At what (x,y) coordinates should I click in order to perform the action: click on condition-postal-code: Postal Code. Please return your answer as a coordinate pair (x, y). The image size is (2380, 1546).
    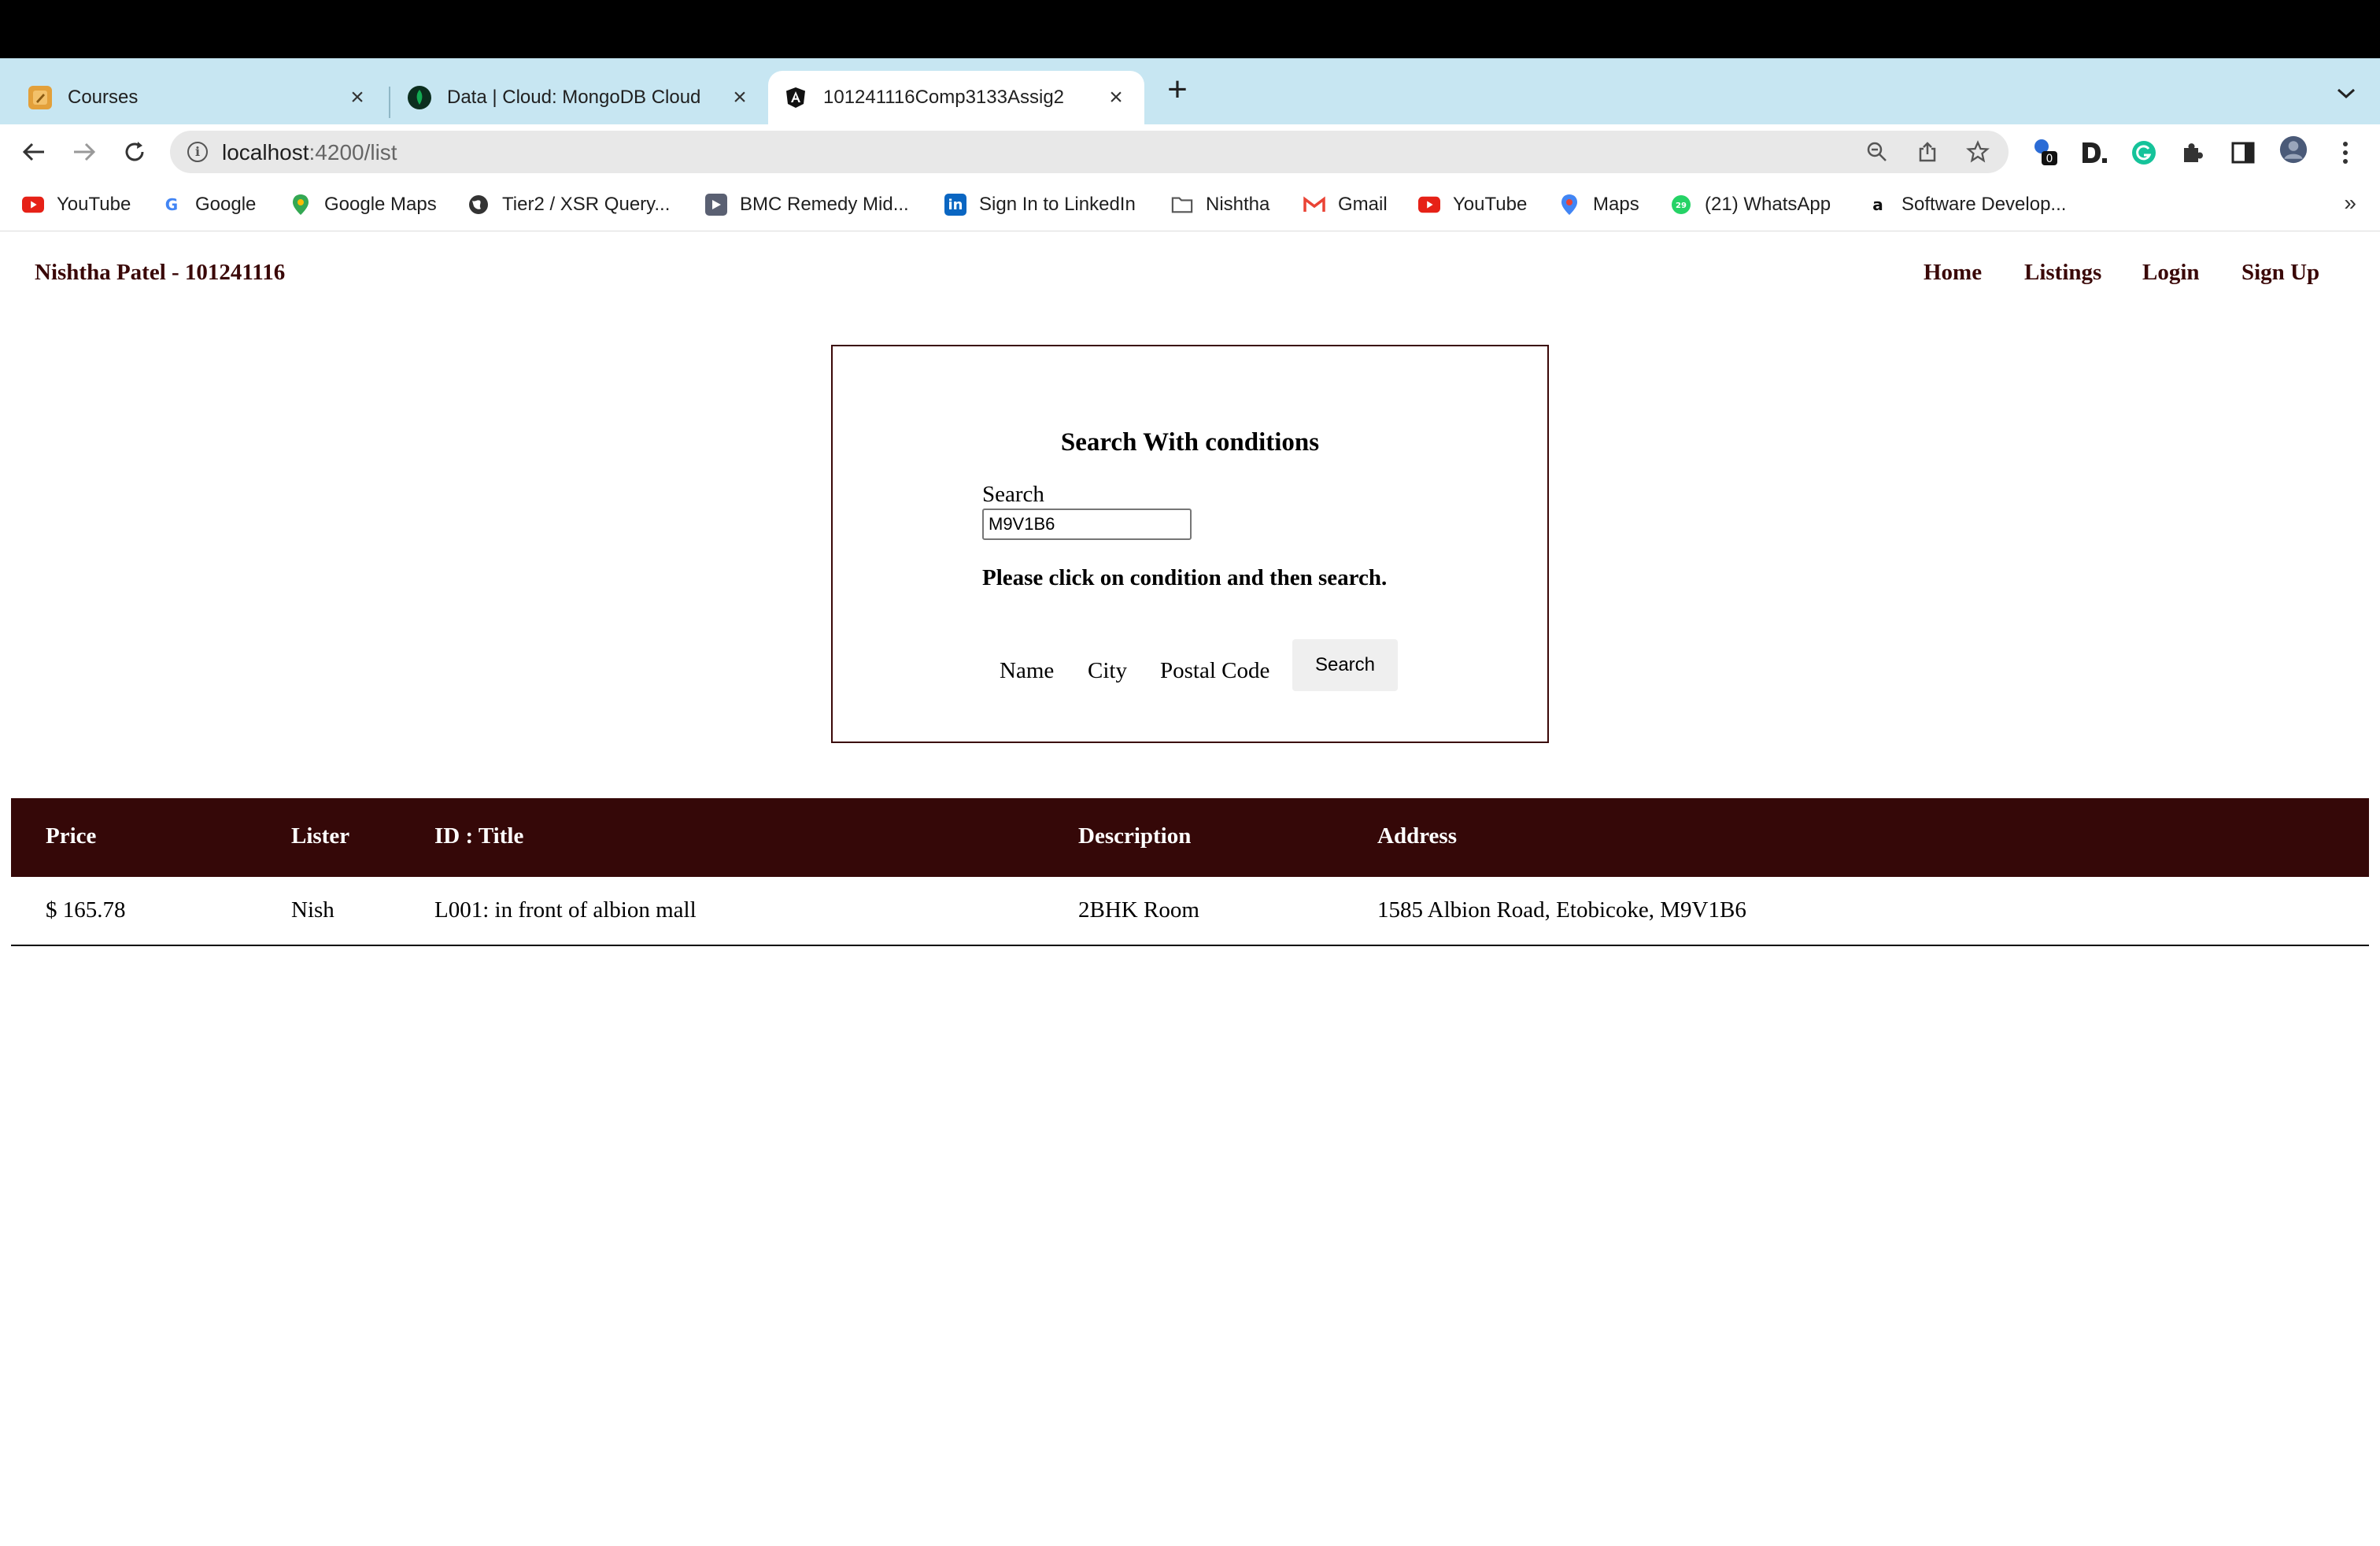
    Looking at the image, I should click on (1214, 671).